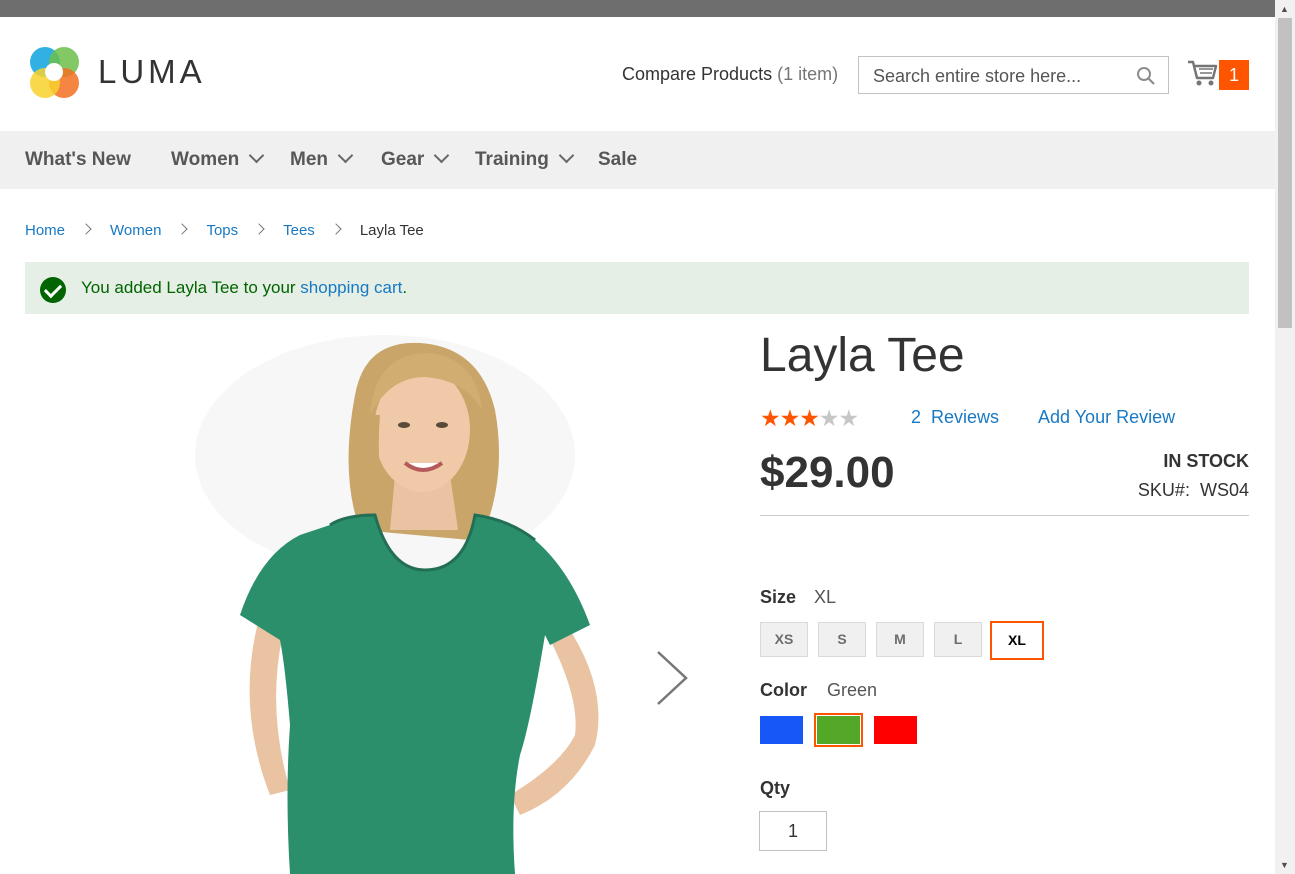  Describe the element at coordinates (1163, 490) in the screenshot. I see `sku-label: SKU#:` at that location.